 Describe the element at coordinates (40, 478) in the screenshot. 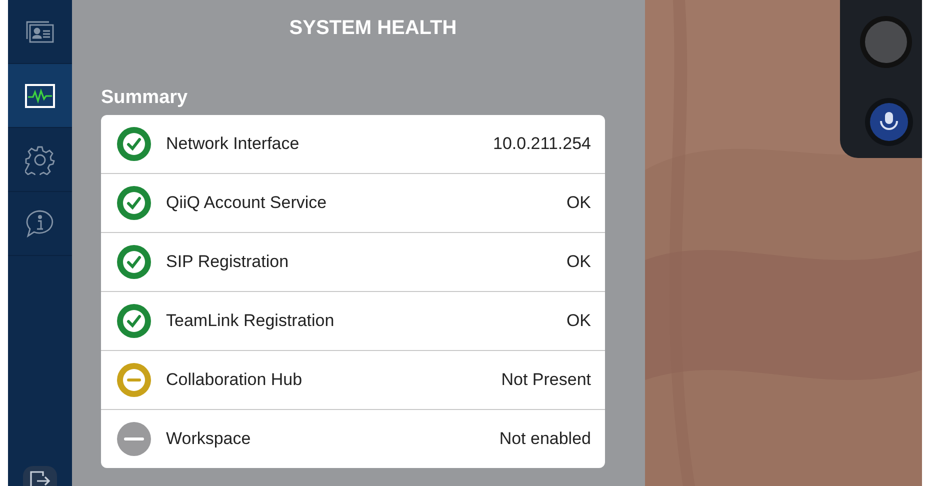

I see `exit-icon` at that location.